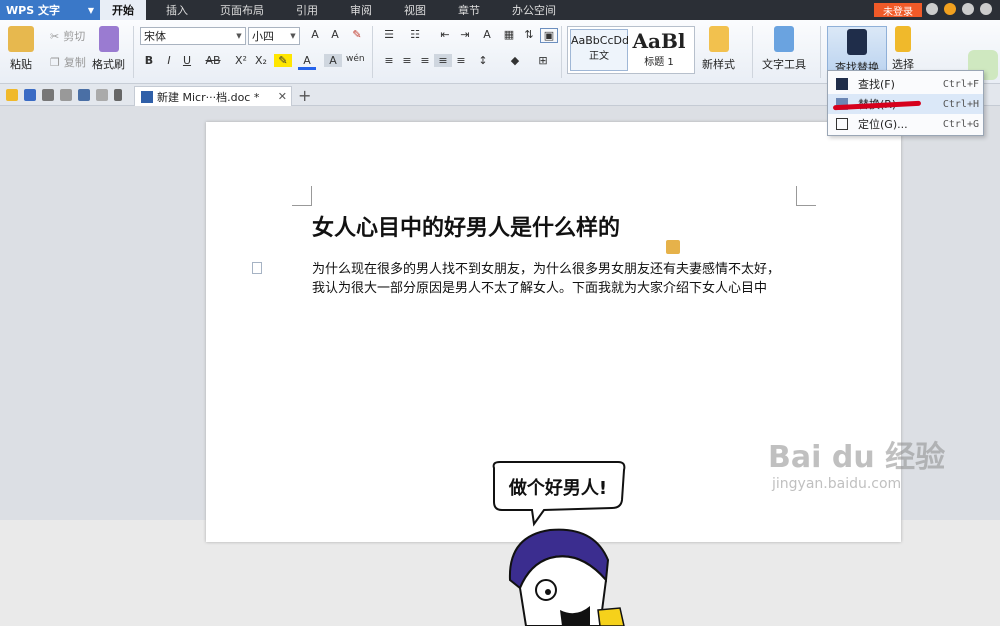 This screenshot has height=626, width=1000. What do you see at coordinates (208, 97) in the screenshot?
I see `document-tab-label: 新建 Micr···档.doc *` at bounding box center [208, 97].